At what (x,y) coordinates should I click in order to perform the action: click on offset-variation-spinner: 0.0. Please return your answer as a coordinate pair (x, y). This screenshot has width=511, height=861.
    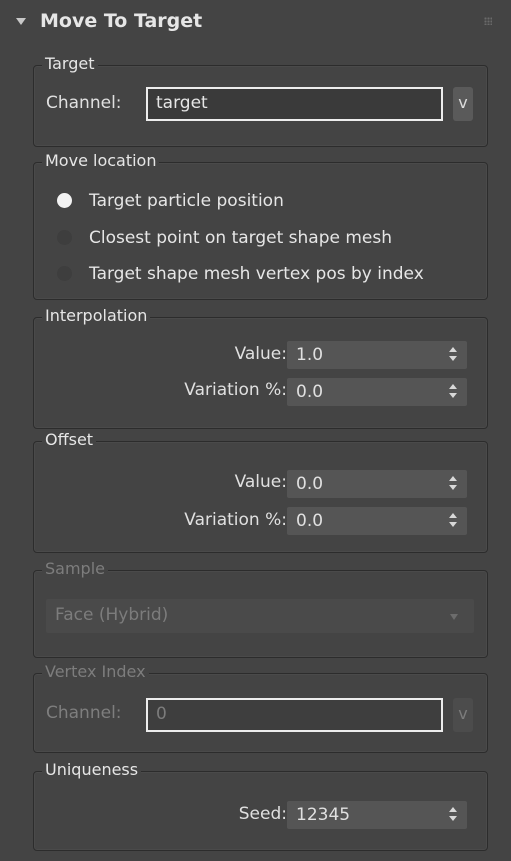
    Looking at the image, I should click on (377, 521).